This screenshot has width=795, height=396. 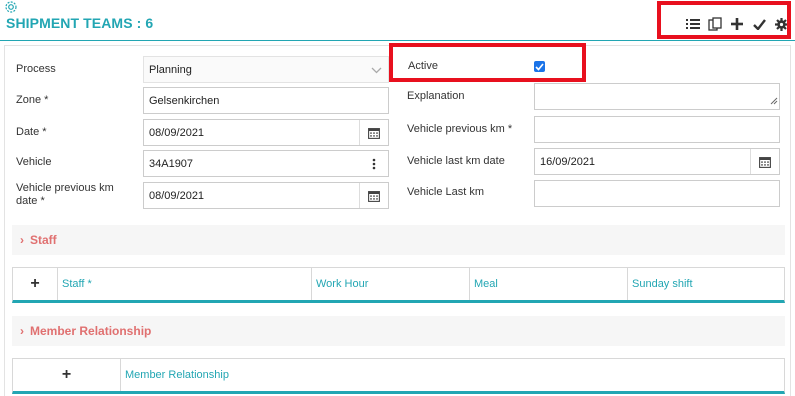 I want to click on staff-section-header: › Staff, so click(x=398, y=240).